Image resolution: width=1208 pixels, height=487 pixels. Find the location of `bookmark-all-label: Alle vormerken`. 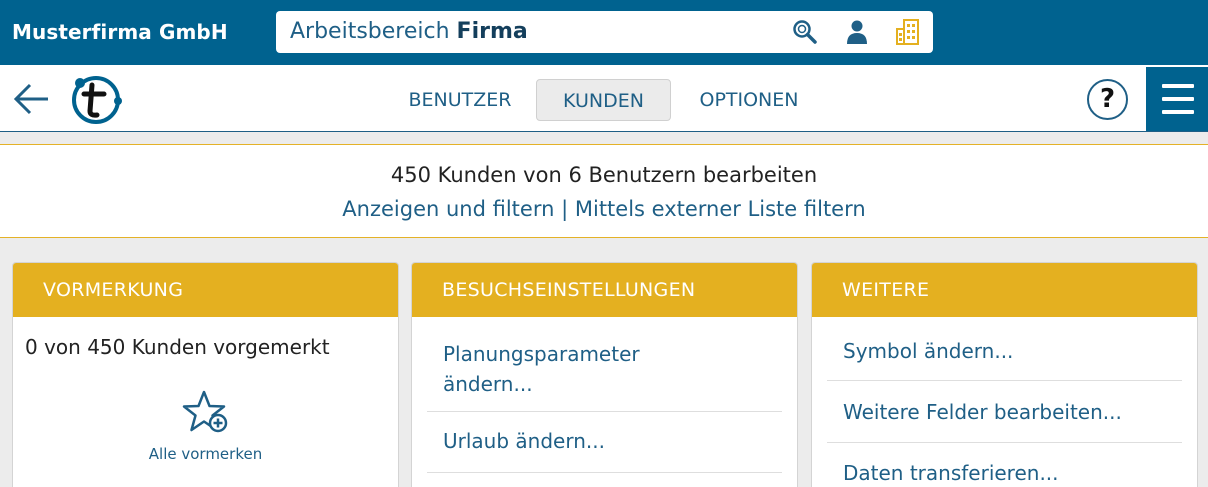

bookmark-all-label: Alle vormerken is located at coordinates (205, 454).